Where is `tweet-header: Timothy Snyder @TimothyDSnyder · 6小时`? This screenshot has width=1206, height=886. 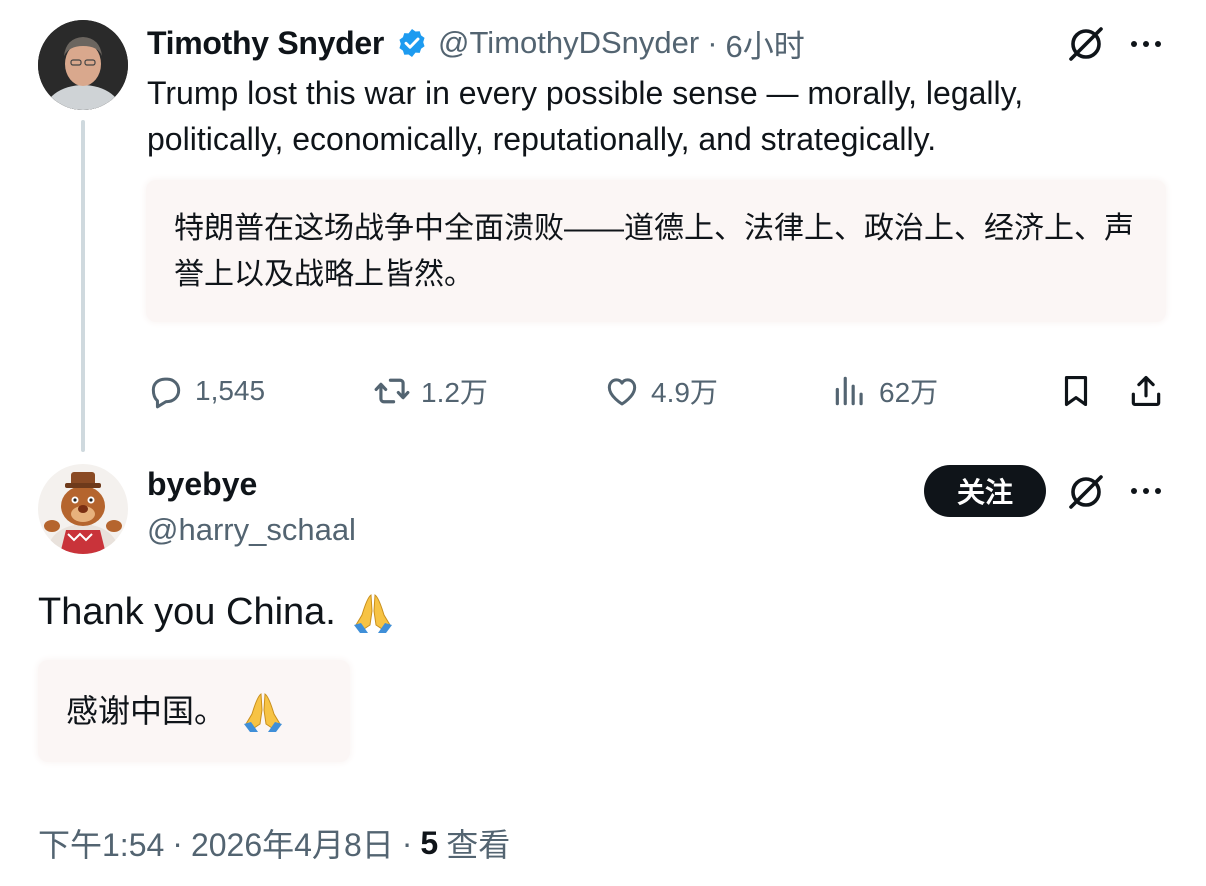 tweet-header: Timothy Snyder @TimothyDSnyder · 6小时 is located at coordinates (476, 43).